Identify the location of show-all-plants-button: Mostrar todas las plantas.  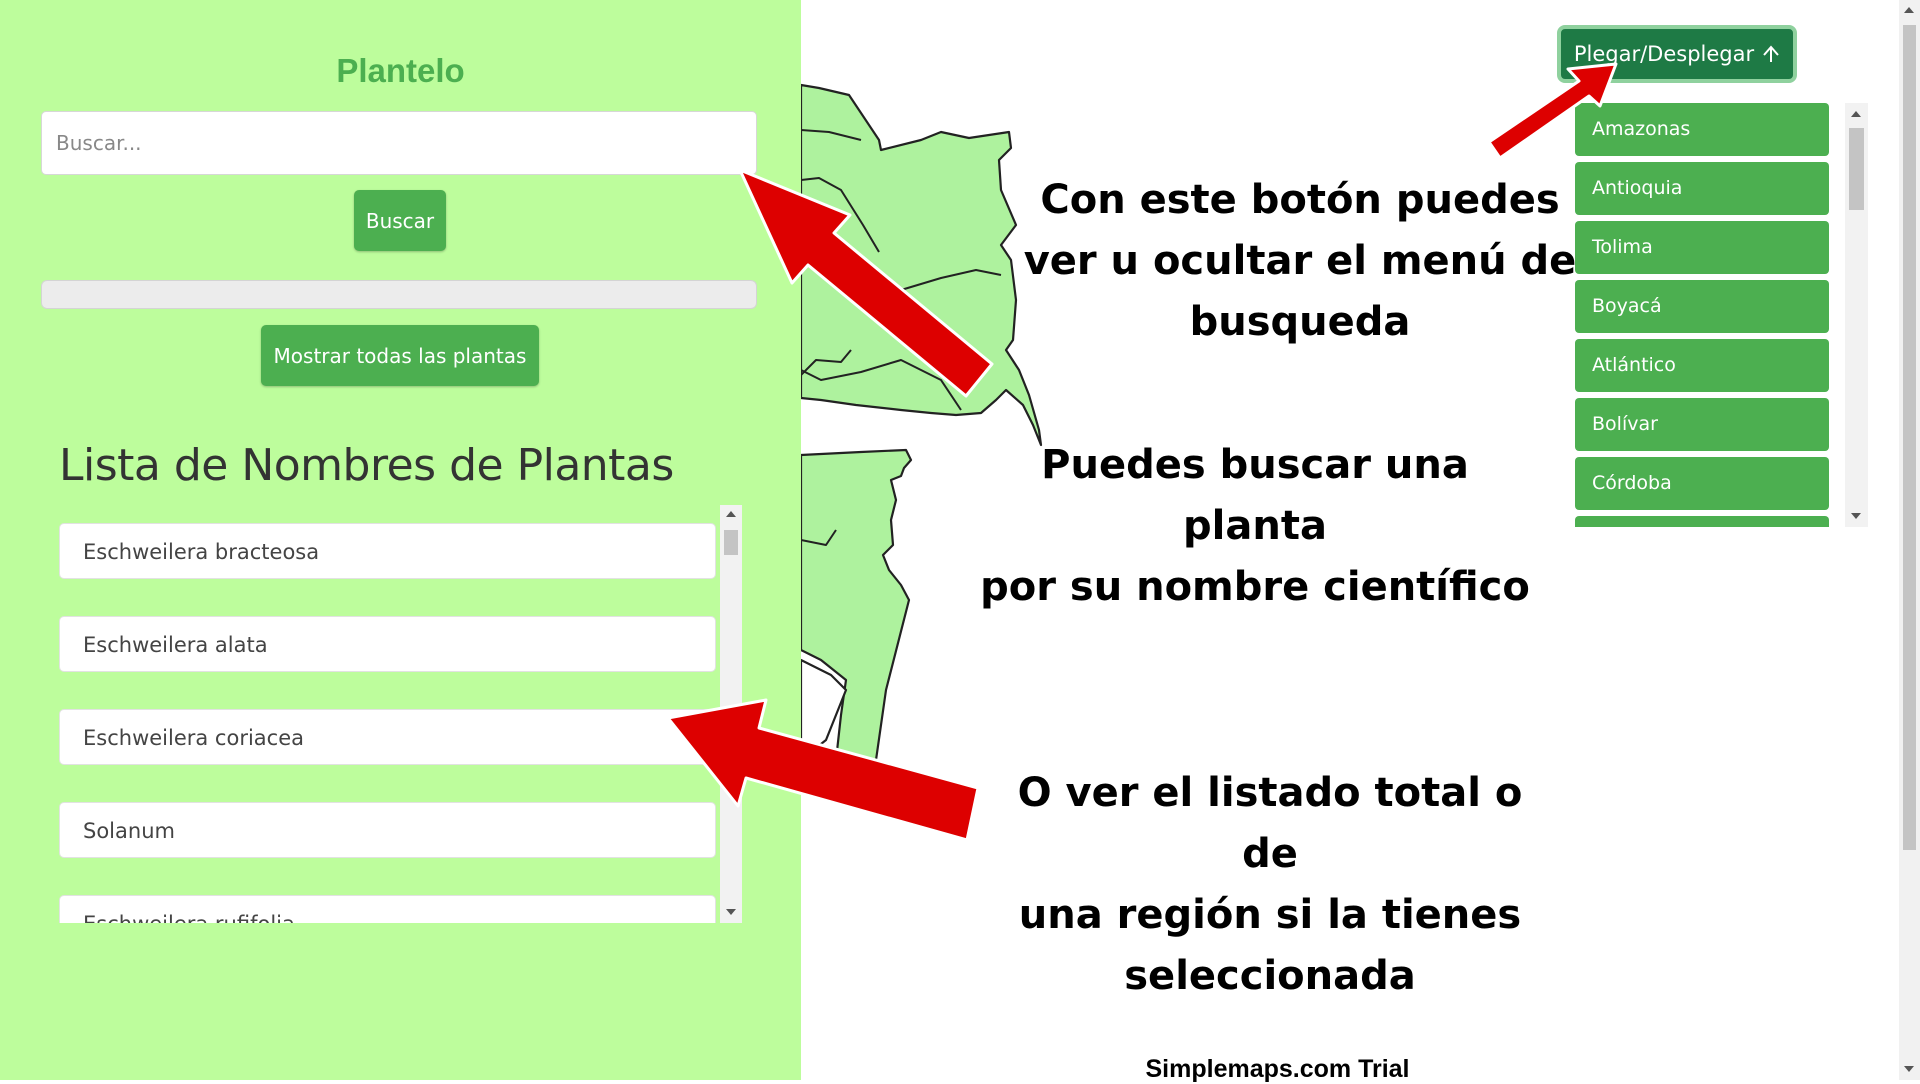
(400, 355).